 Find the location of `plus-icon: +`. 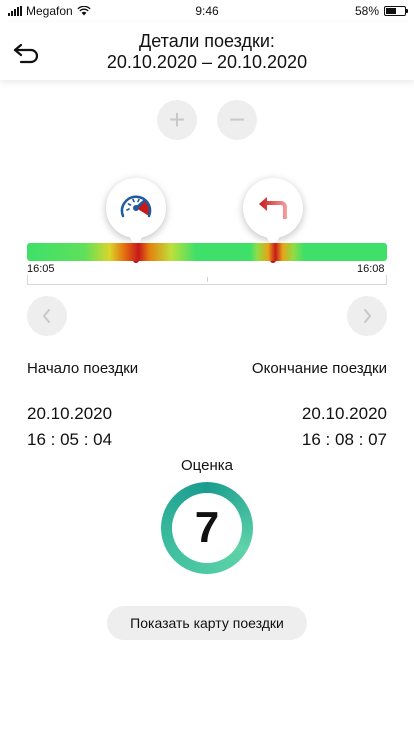

plus-icon: + is located at coordinates (177, 119).